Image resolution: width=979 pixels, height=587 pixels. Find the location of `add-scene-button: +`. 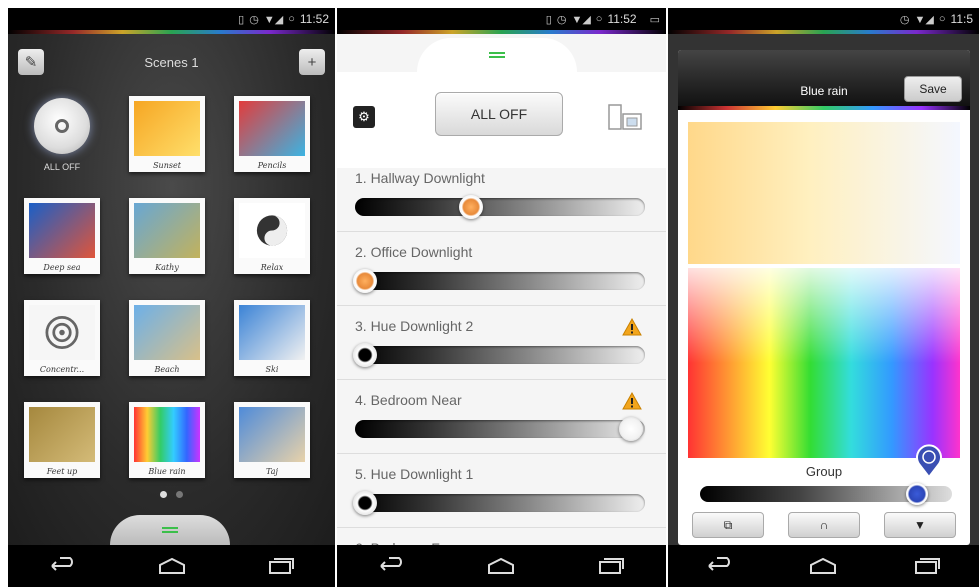

add-scene-button: + is located at coordinates (311, 62).